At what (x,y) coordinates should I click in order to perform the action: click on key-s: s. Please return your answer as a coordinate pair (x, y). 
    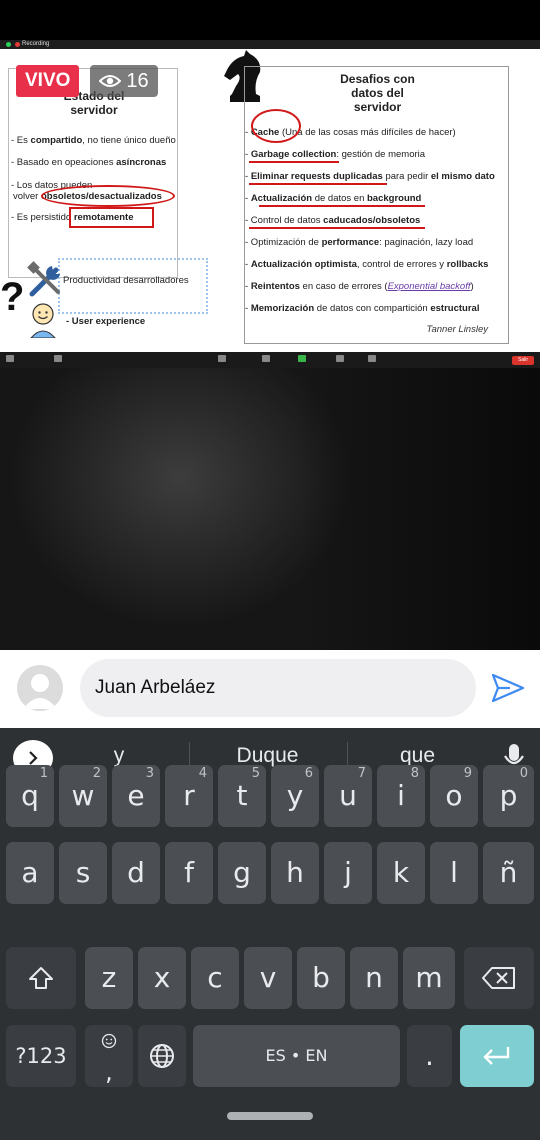
    Looking at the image, I should click on (83, 873).